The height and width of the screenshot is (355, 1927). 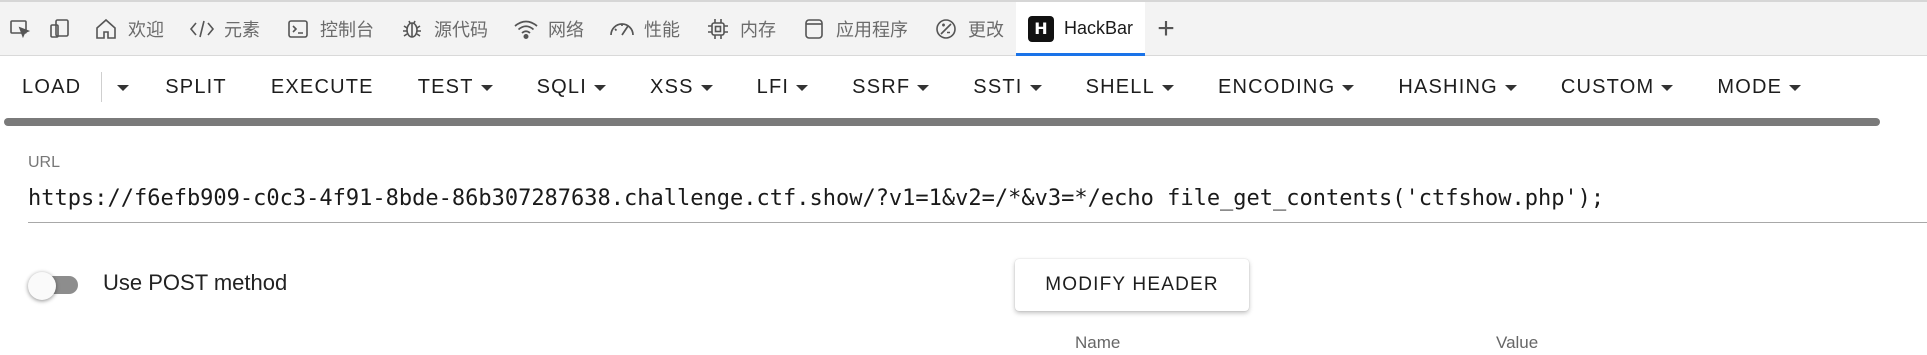 I want to click on xss-menu-button: XSS, so click(x=681, y=87).